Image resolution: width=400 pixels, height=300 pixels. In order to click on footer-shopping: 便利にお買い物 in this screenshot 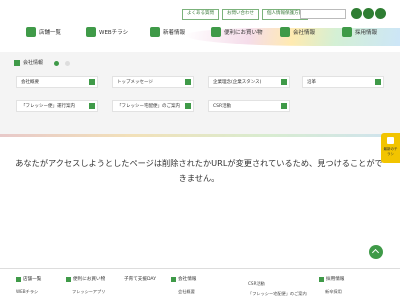, I will do `click(85, 279)`.